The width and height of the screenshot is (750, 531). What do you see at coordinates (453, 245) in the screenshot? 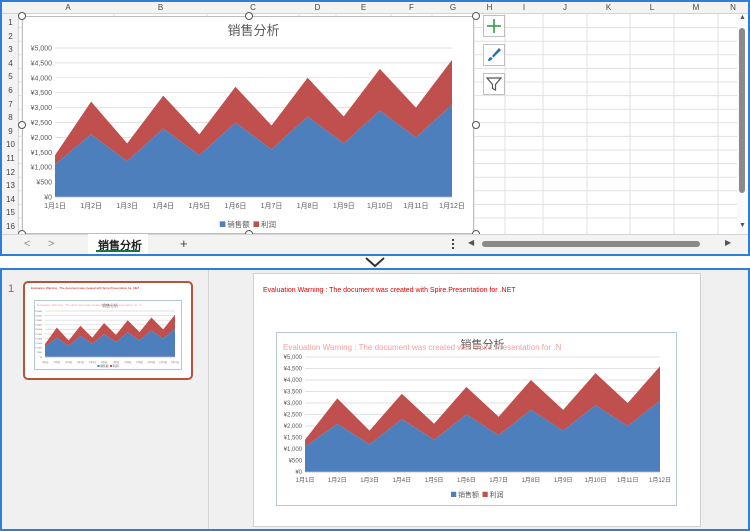
I see `more-vertical-icon` at bounding box center [453, 245].